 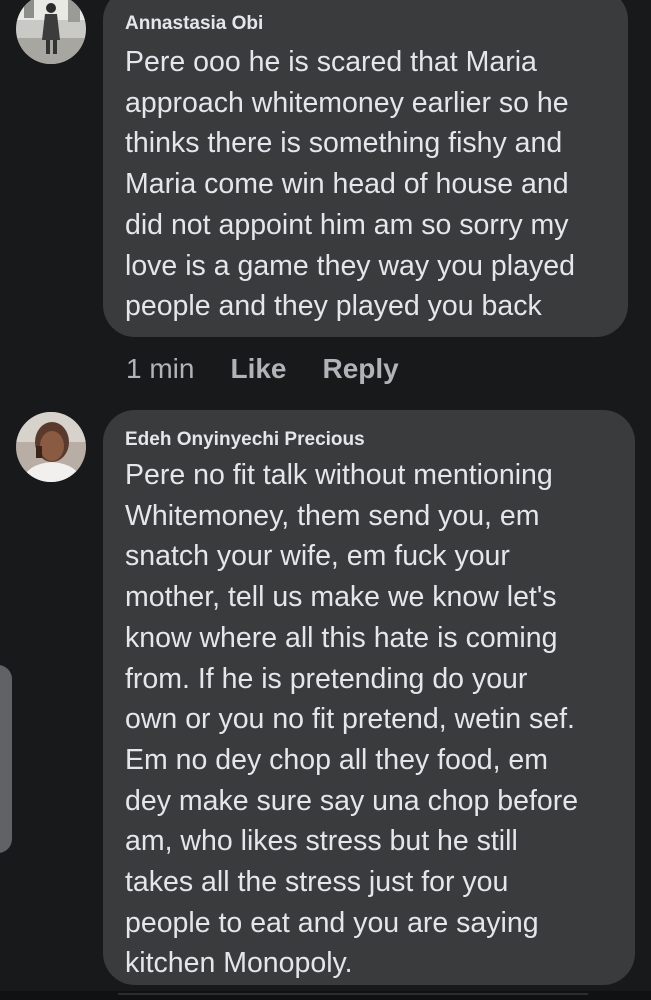 I want to click on comment-actions: 1 min Like Reply, so click(x=280, y=369).